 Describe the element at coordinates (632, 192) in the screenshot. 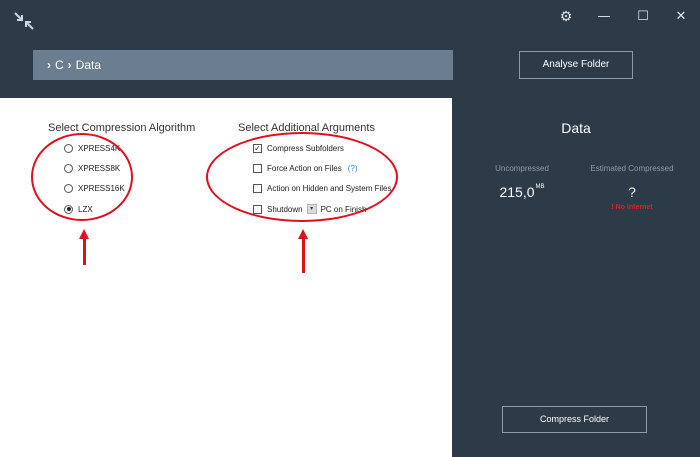

I see `estimated-size: ?` at that location.